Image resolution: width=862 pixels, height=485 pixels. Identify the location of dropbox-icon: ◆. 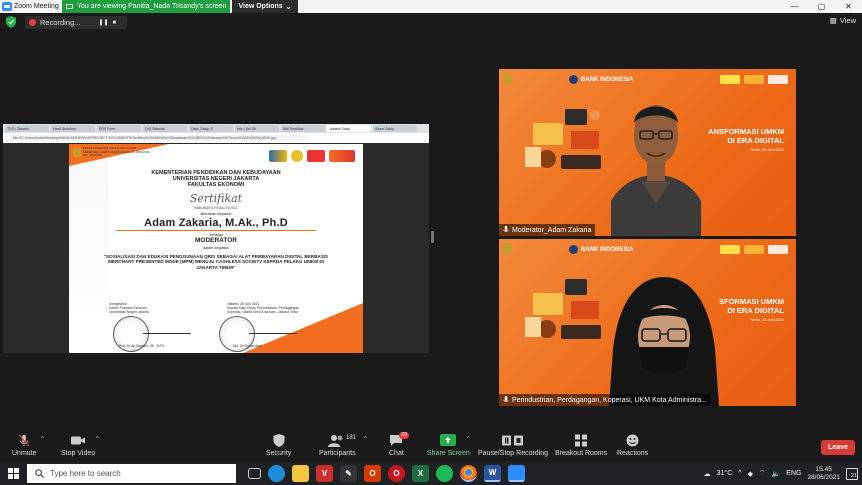
(750, 474).